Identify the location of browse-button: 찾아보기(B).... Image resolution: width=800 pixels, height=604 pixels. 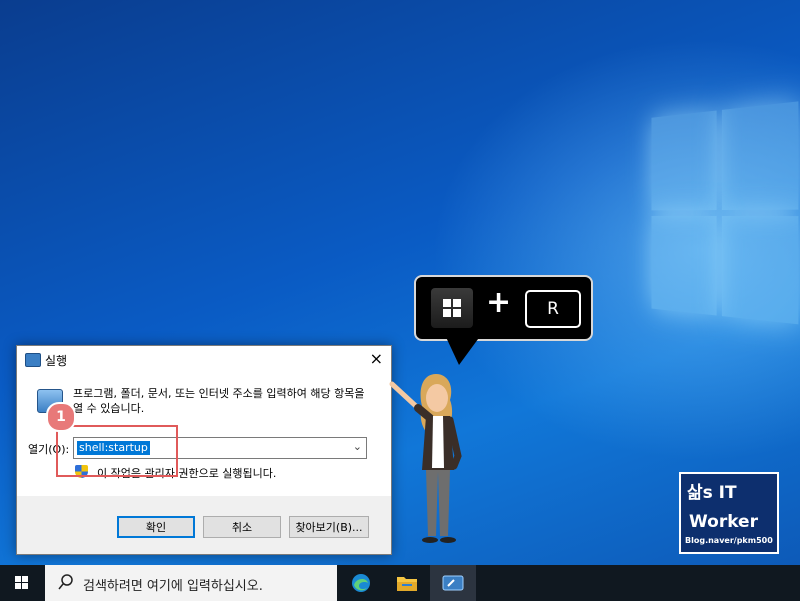
(329, 527).